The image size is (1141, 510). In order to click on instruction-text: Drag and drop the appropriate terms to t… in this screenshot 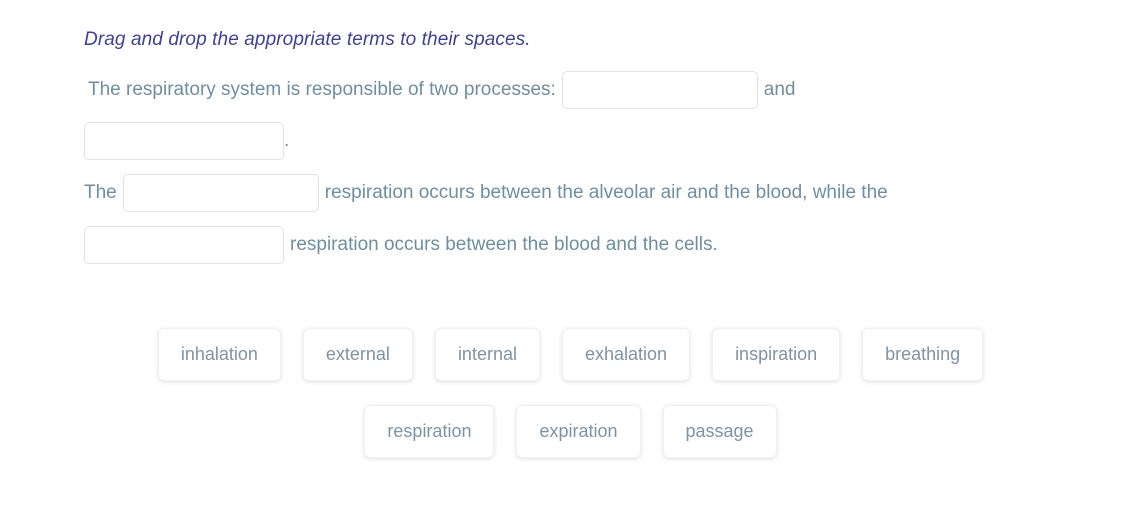, I will do `click(307, 39)`.